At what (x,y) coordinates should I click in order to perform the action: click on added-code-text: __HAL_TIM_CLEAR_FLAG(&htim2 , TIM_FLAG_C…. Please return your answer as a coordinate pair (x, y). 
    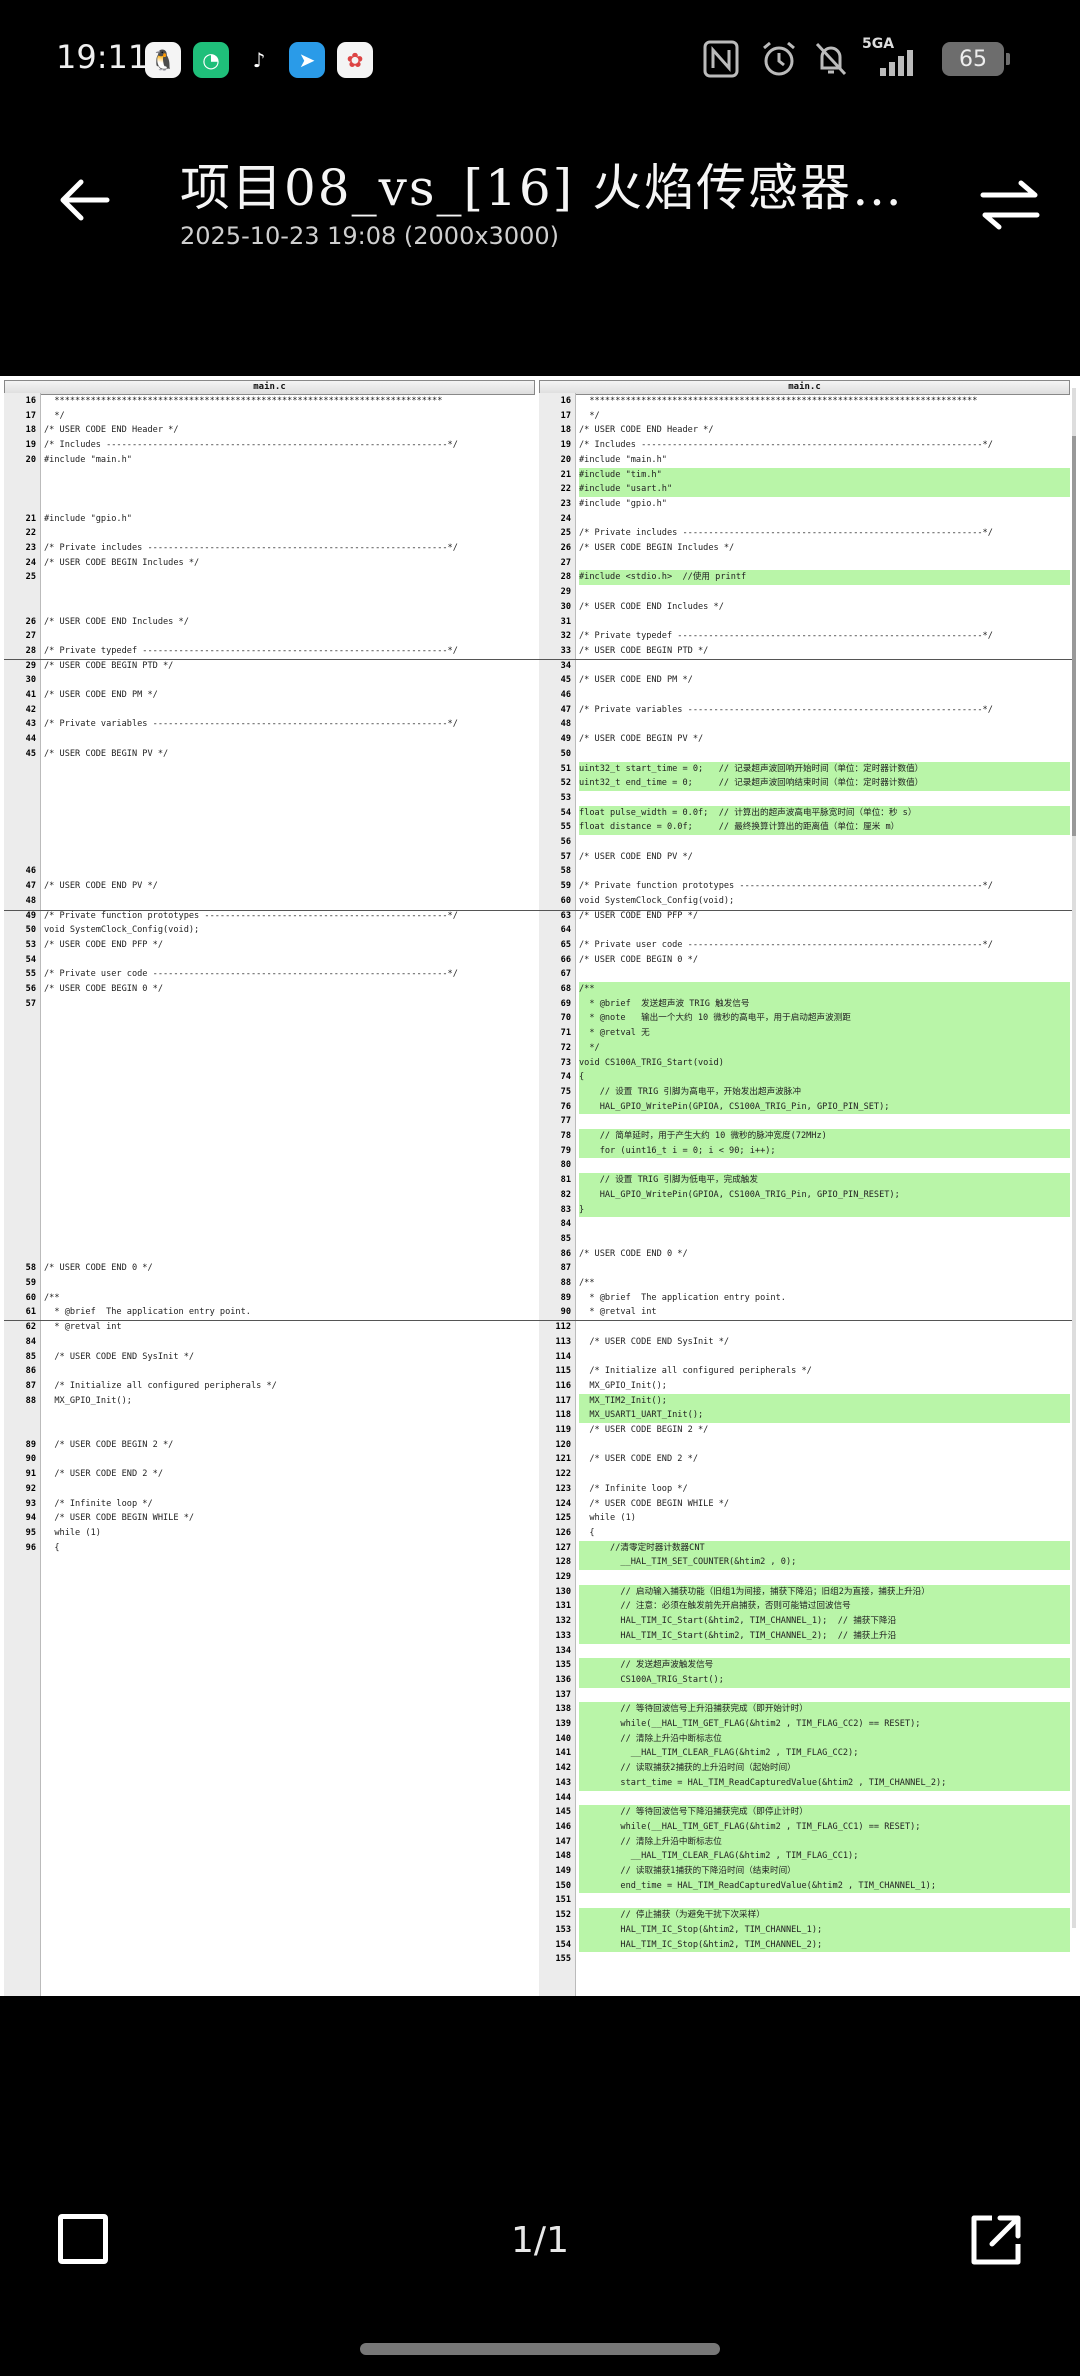
    Looking at the image, I should click on (824, 1856).